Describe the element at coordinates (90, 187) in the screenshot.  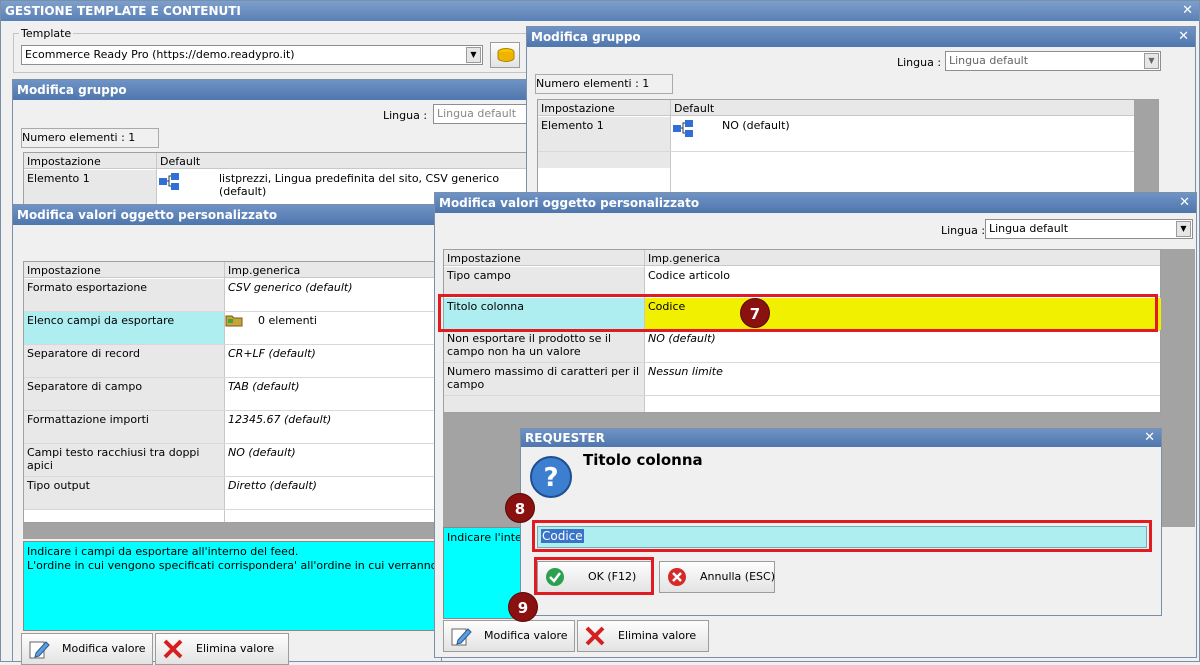
I see `group-left-row-label: Elemento 1` at that location.